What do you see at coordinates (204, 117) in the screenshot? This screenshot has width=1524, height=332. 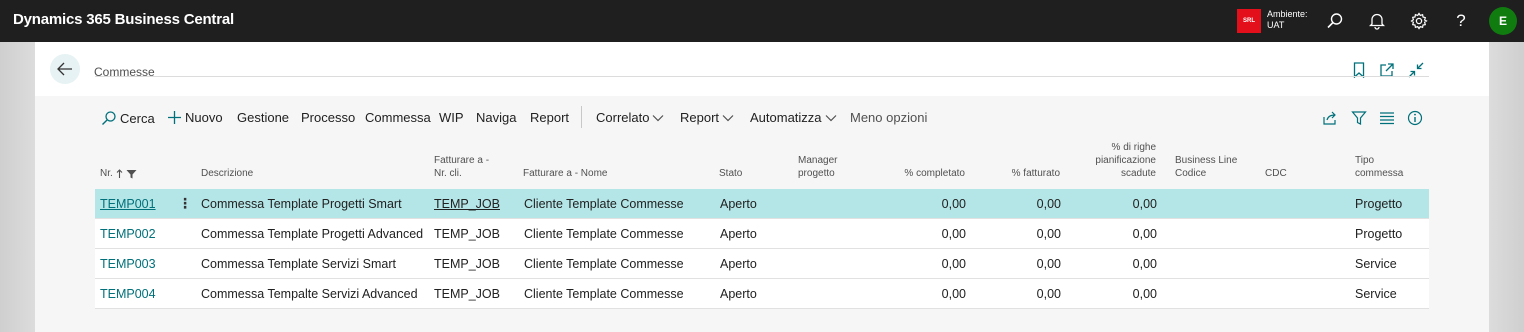 I see `new-action-label: Nuovo` at bounding box center [204, 117].